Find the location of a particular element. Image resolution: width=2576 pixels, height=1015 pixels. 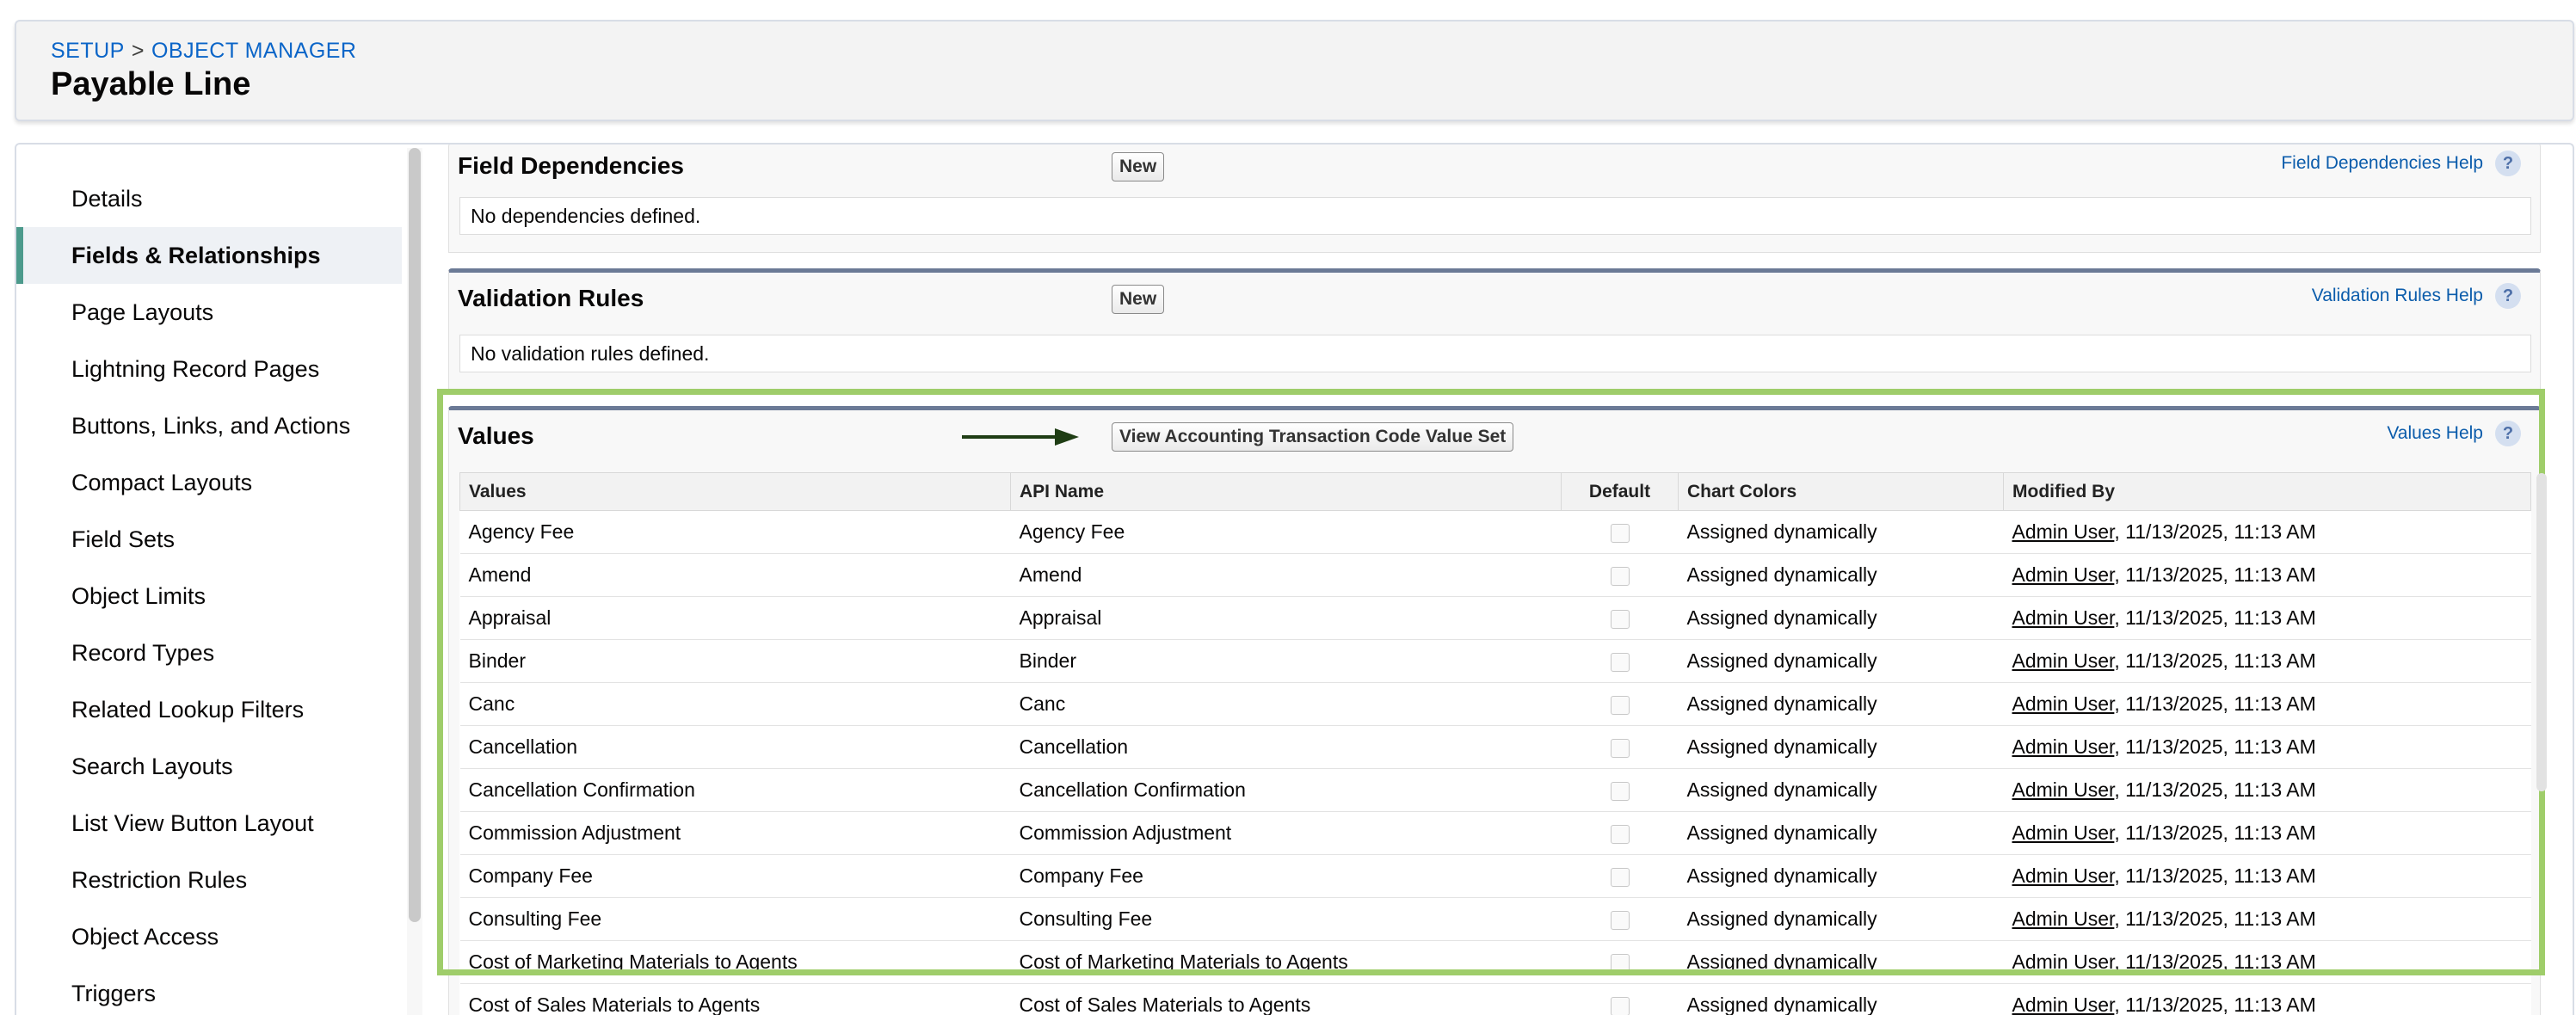

column-header-api-name: API Name is located at coordinates (1286, 491).